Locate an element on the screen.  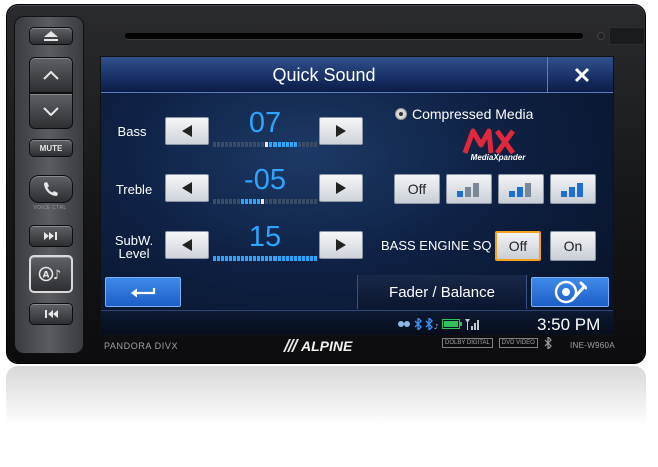
bluetooth-audio-icon: ♪ is located at coordinates (431, 324).